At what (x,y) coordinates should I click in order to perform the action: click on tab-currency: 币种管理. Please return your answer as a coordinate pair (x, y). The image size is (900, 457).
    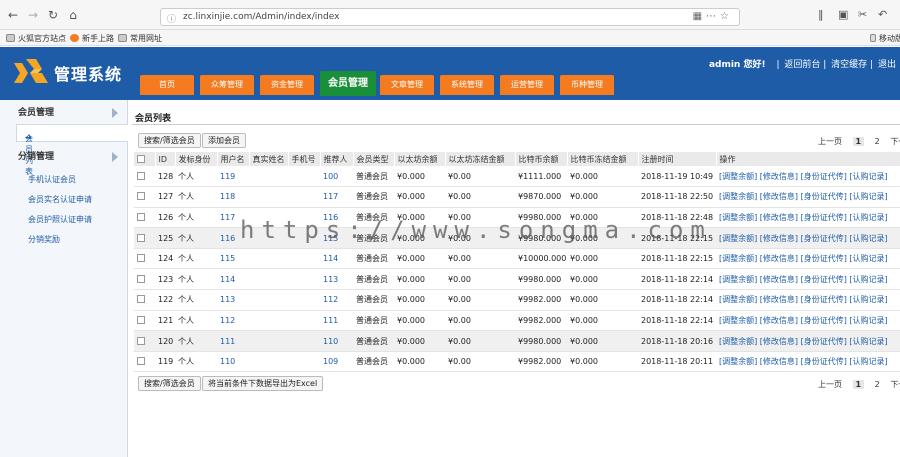
    Looking at the image, I should click on (587, 85).